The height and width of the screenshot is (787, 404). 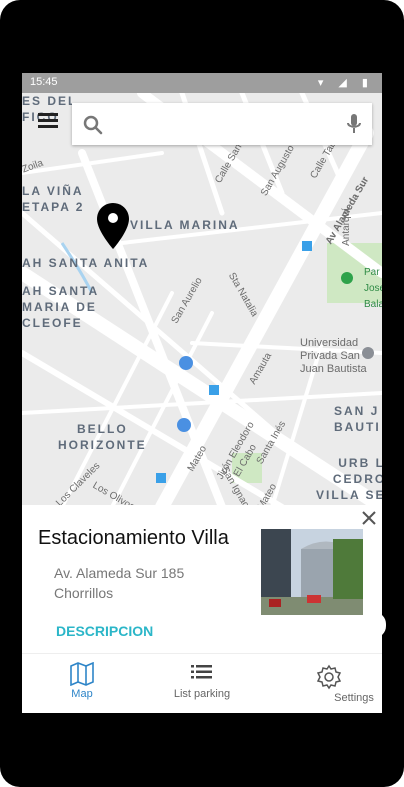 I want to click on parking-photo, so click(x=312, y=572).